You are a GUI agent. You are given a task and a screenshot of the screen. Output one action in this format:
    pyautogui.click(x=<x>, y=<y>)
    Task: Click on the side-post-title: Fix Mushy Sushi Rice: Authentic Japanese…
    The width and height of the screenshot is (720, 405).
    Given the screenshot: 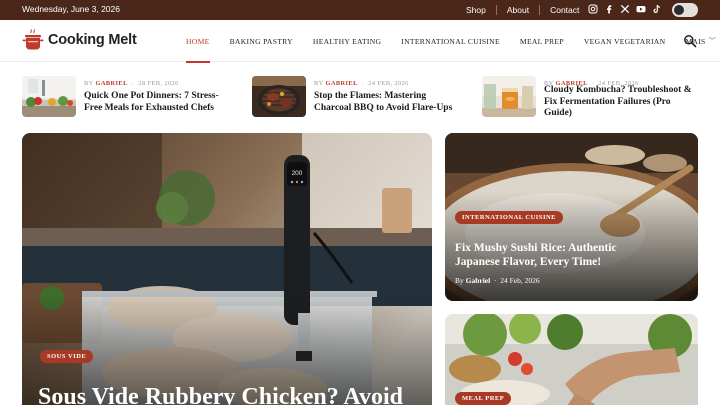 What is the action you would take?
    pyautogui.click(x=550, y=255)
    